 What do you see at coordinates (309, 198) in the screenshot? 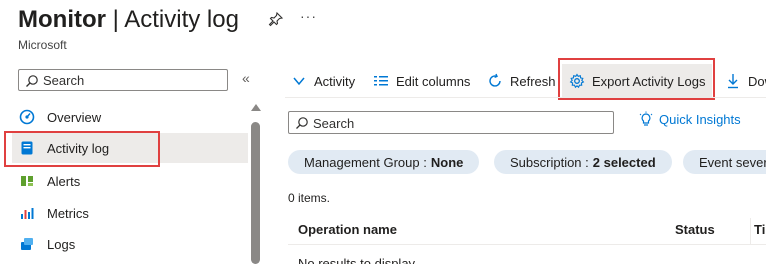
I see `item-count: 0 items.` at bounding box center [309, 198].